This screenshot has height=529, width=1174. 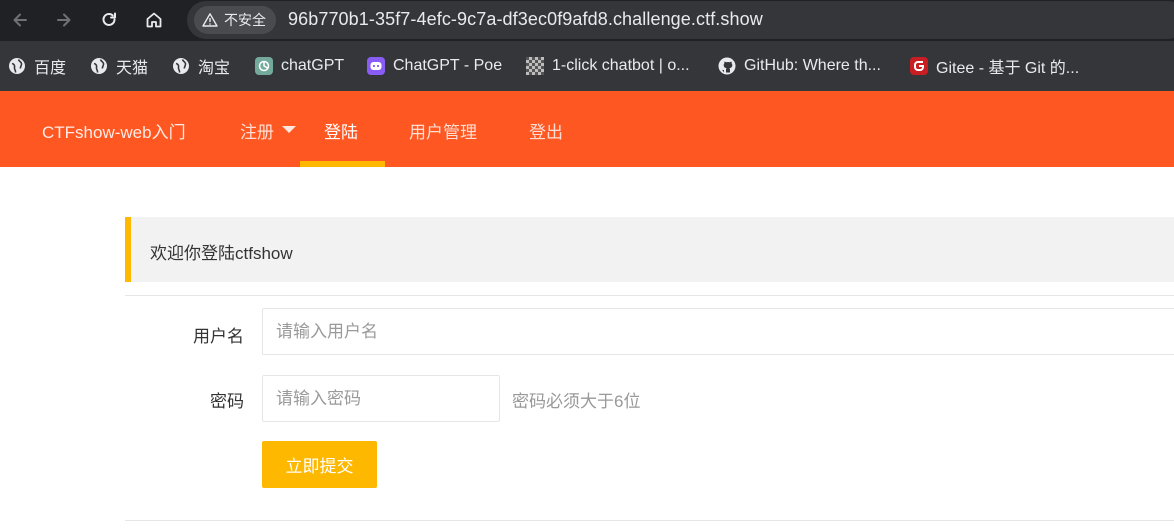 I want to click on bookmark-chatgpt: chatGPT, so click(x=299, y=66).